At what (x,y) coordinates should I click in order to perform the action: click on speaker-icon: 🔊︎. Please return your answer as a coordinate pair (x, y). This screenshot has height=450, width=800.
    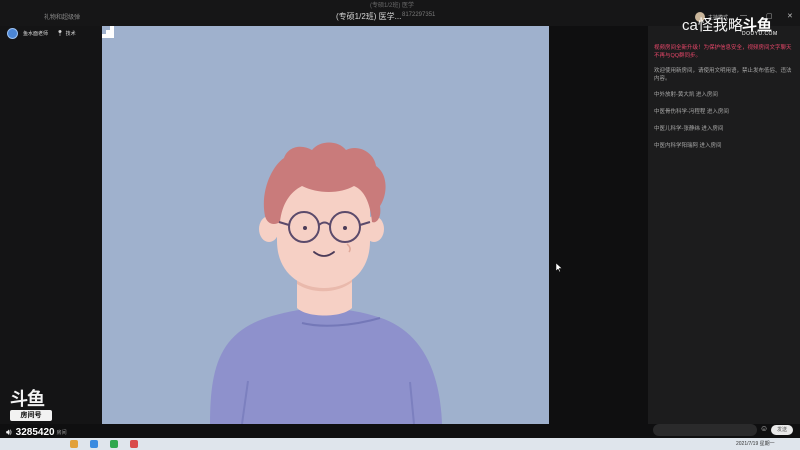
    Looking at the image, I should click on (9, 432).